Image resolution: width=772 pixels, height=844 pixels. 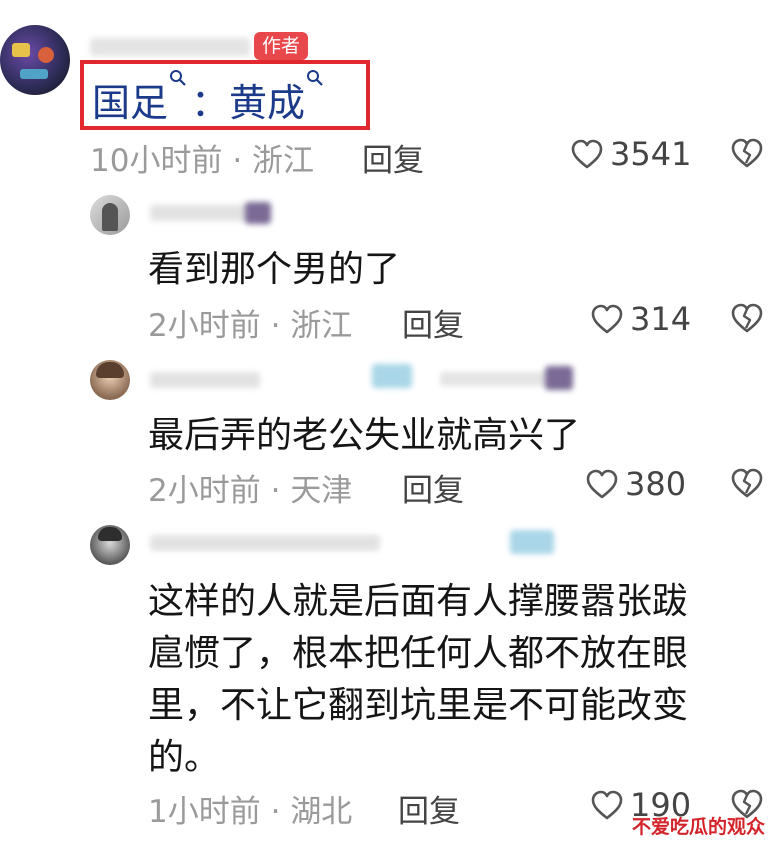 I want to click on comment-text-line: 里，不让它翻到坑里是不可能改变, so click(x=418, y=705).